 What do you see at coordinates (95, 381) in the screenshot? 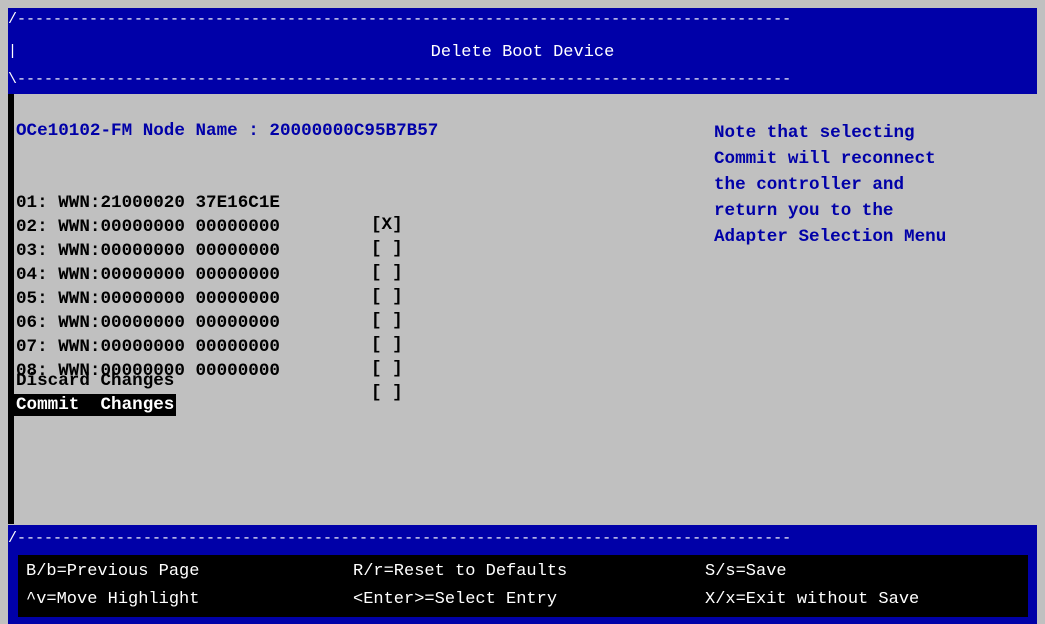
I see `discard-changes-option: Discard Changes` at bounding box center [95, 381].